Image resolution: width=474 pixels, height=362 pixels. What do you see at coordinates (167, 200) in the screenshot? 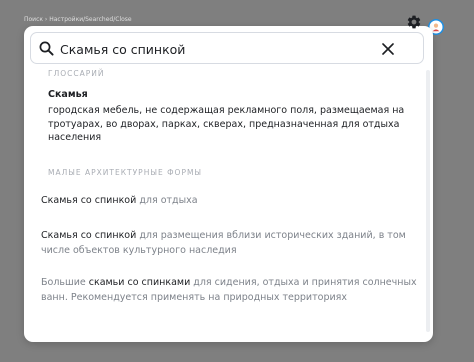
I see `result-text-after: для отдыха` at bounding box center [167, 200].